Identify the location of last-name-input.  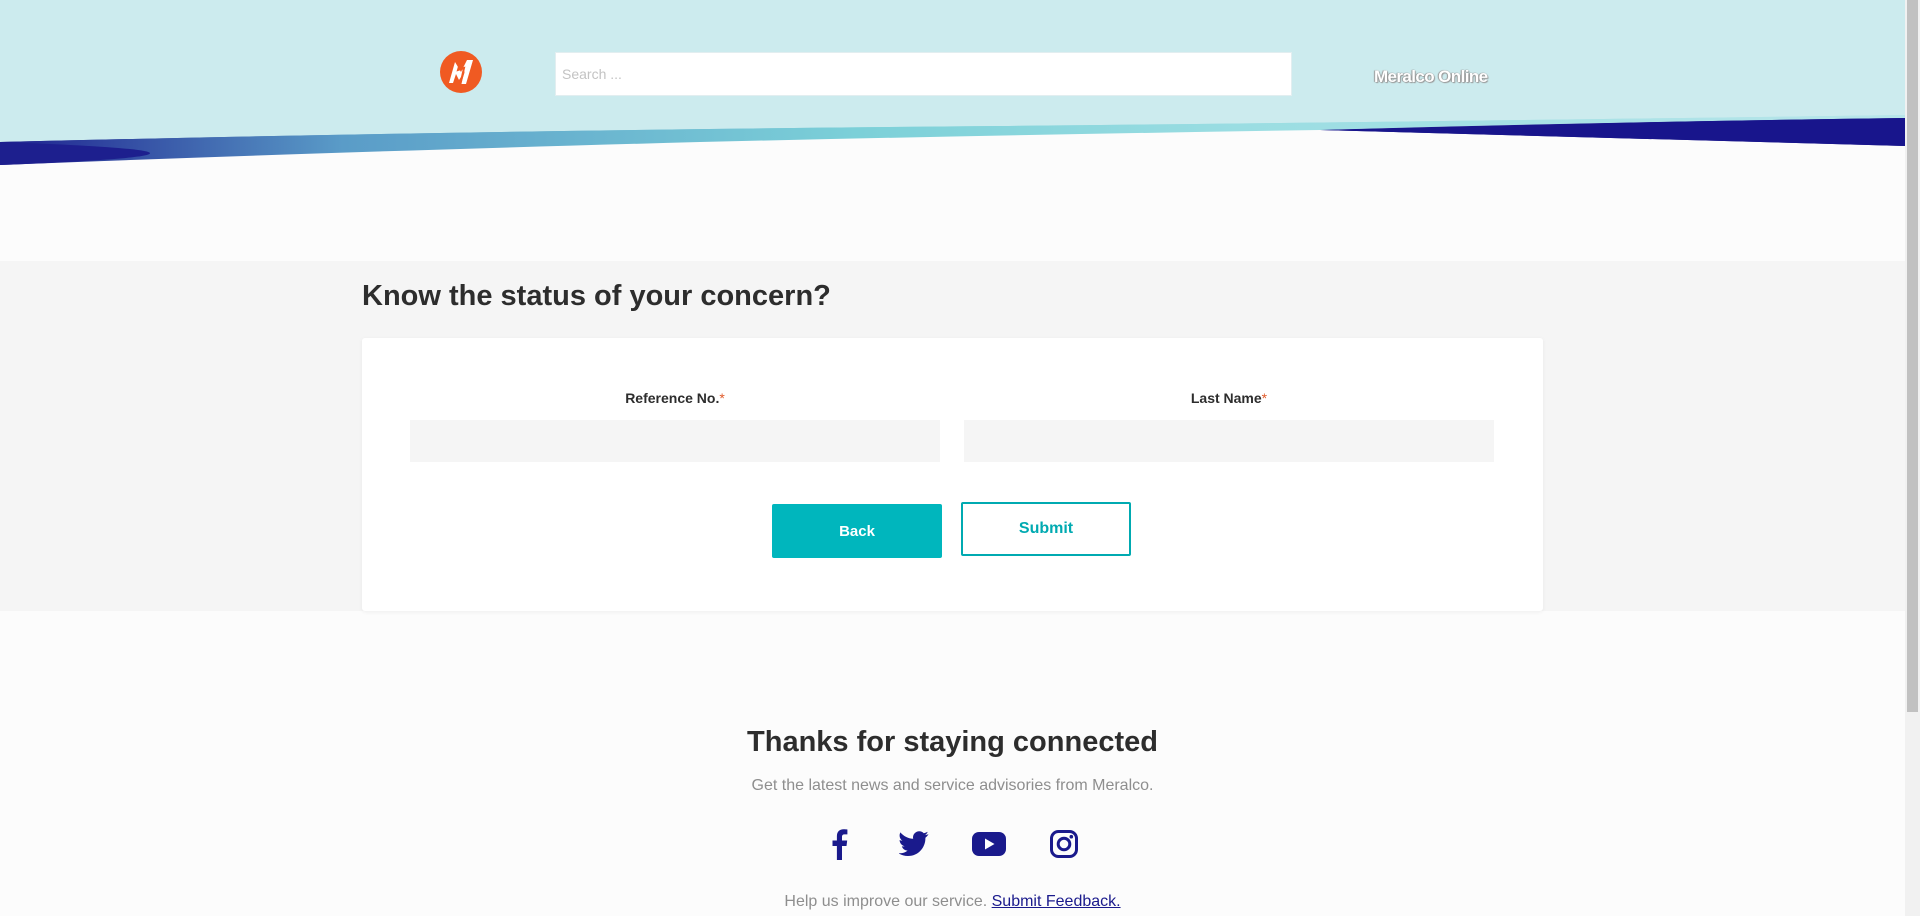
(1229, 441).